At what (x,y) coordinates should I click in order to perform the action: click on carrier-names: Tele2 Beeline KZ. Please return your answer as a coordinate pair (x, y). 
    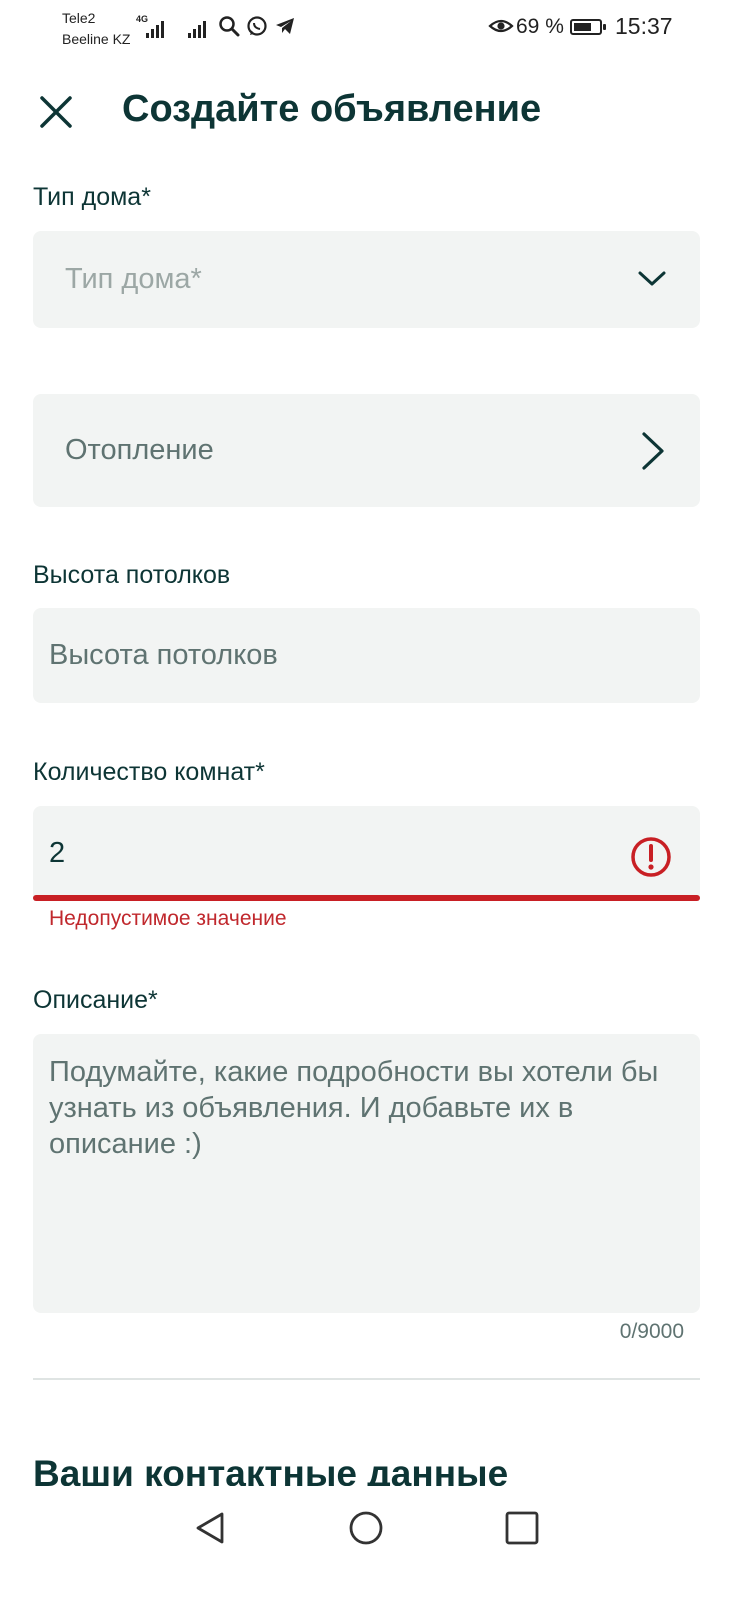
    Looking at the image, I should click on (96, 29).